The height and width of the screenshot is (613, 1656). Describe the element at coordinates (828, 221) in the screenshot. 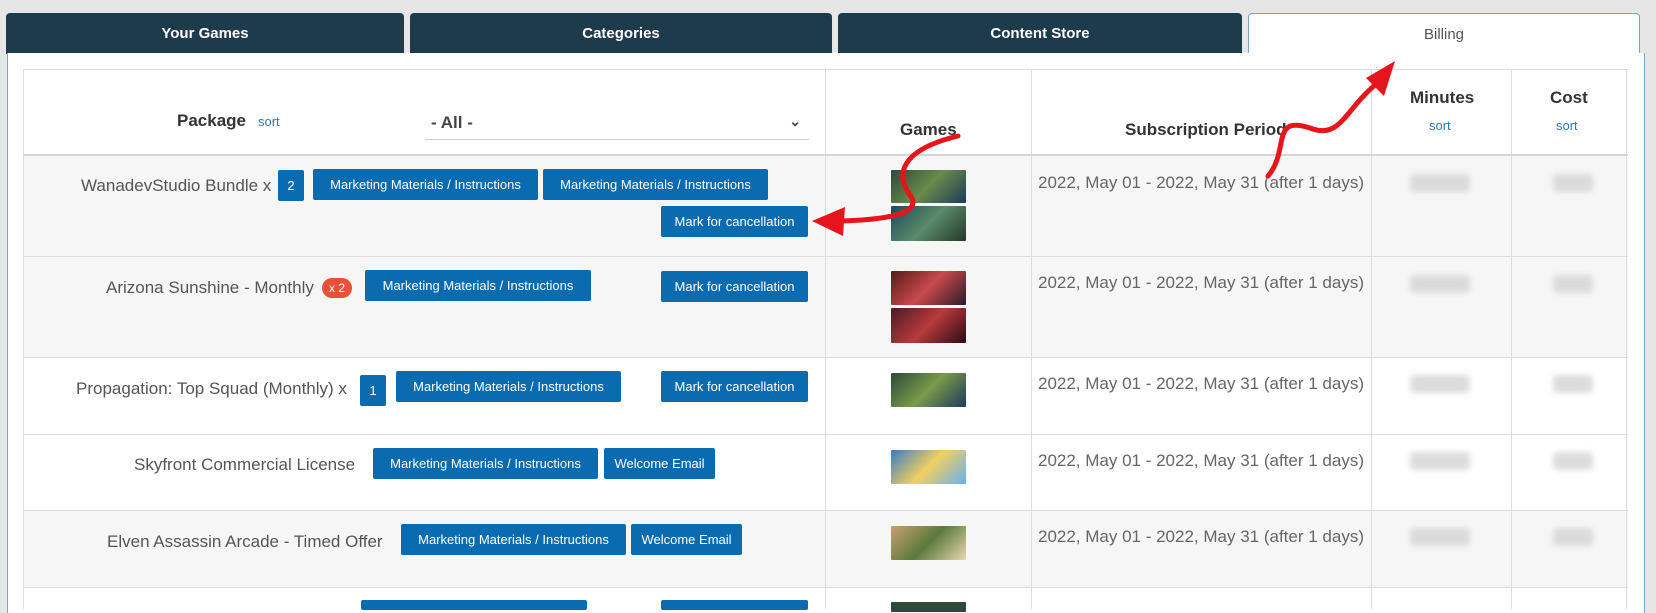

I see `arrow-head` at that location.